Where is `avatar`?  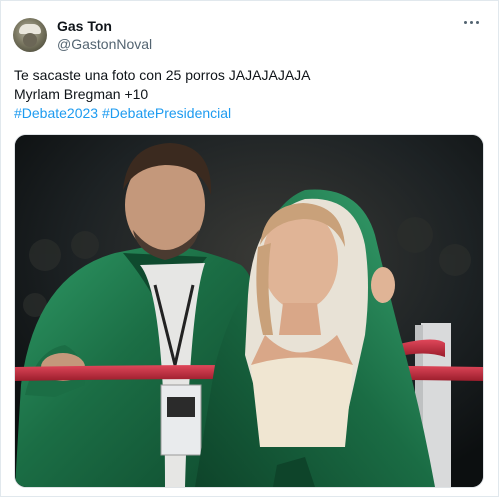
avatar is located at coordinates (30, 35).